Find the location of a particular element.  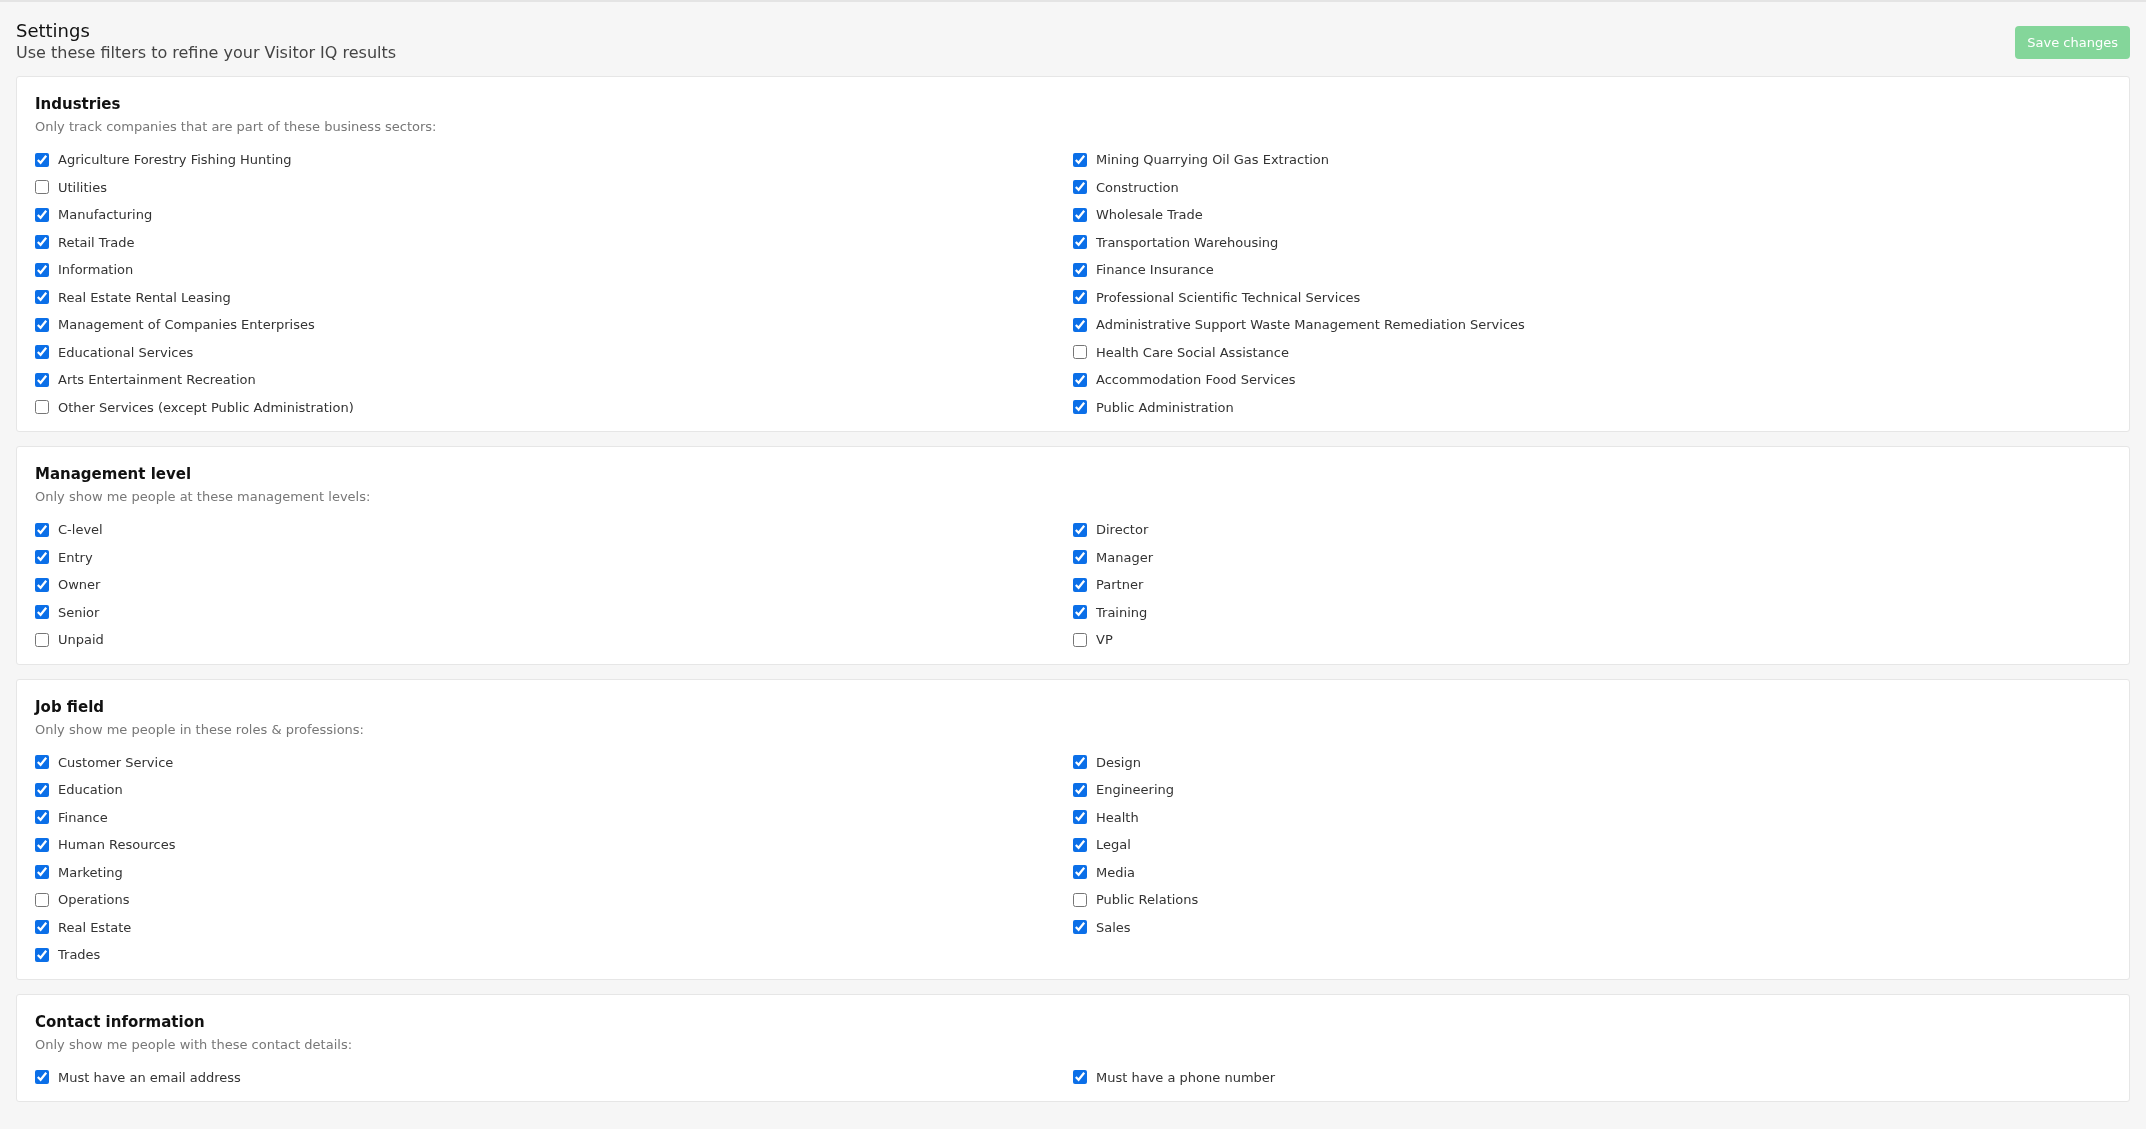

checkbox-label: Trades is located at coordinates (79, 955).